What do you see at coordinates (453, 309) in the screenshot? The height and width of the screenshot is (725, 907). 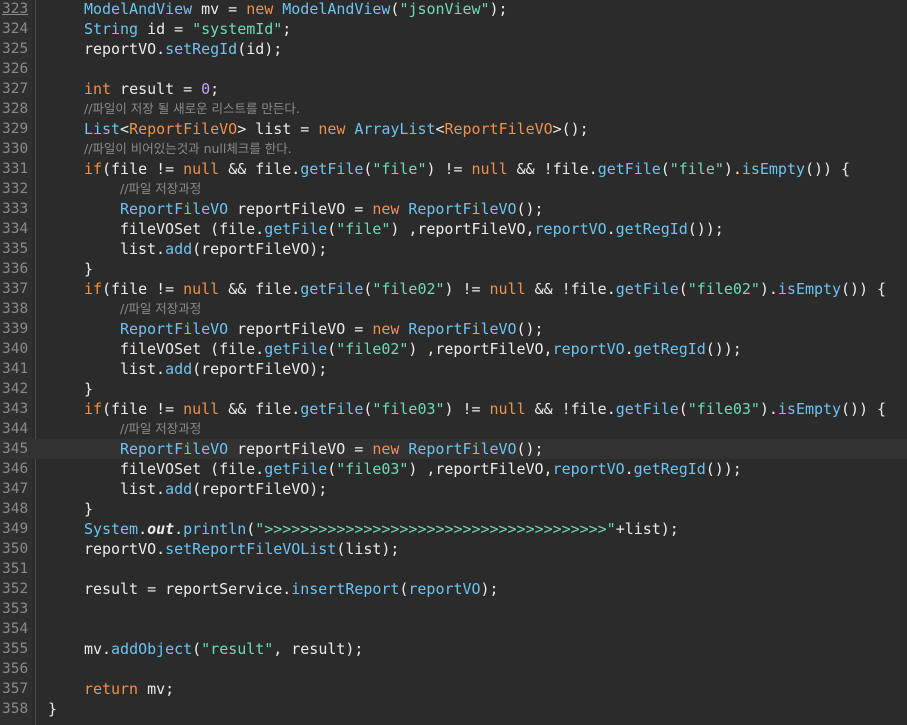 I see `code-line: 338 //파일 저장과정` at bounding box center [453, 309].